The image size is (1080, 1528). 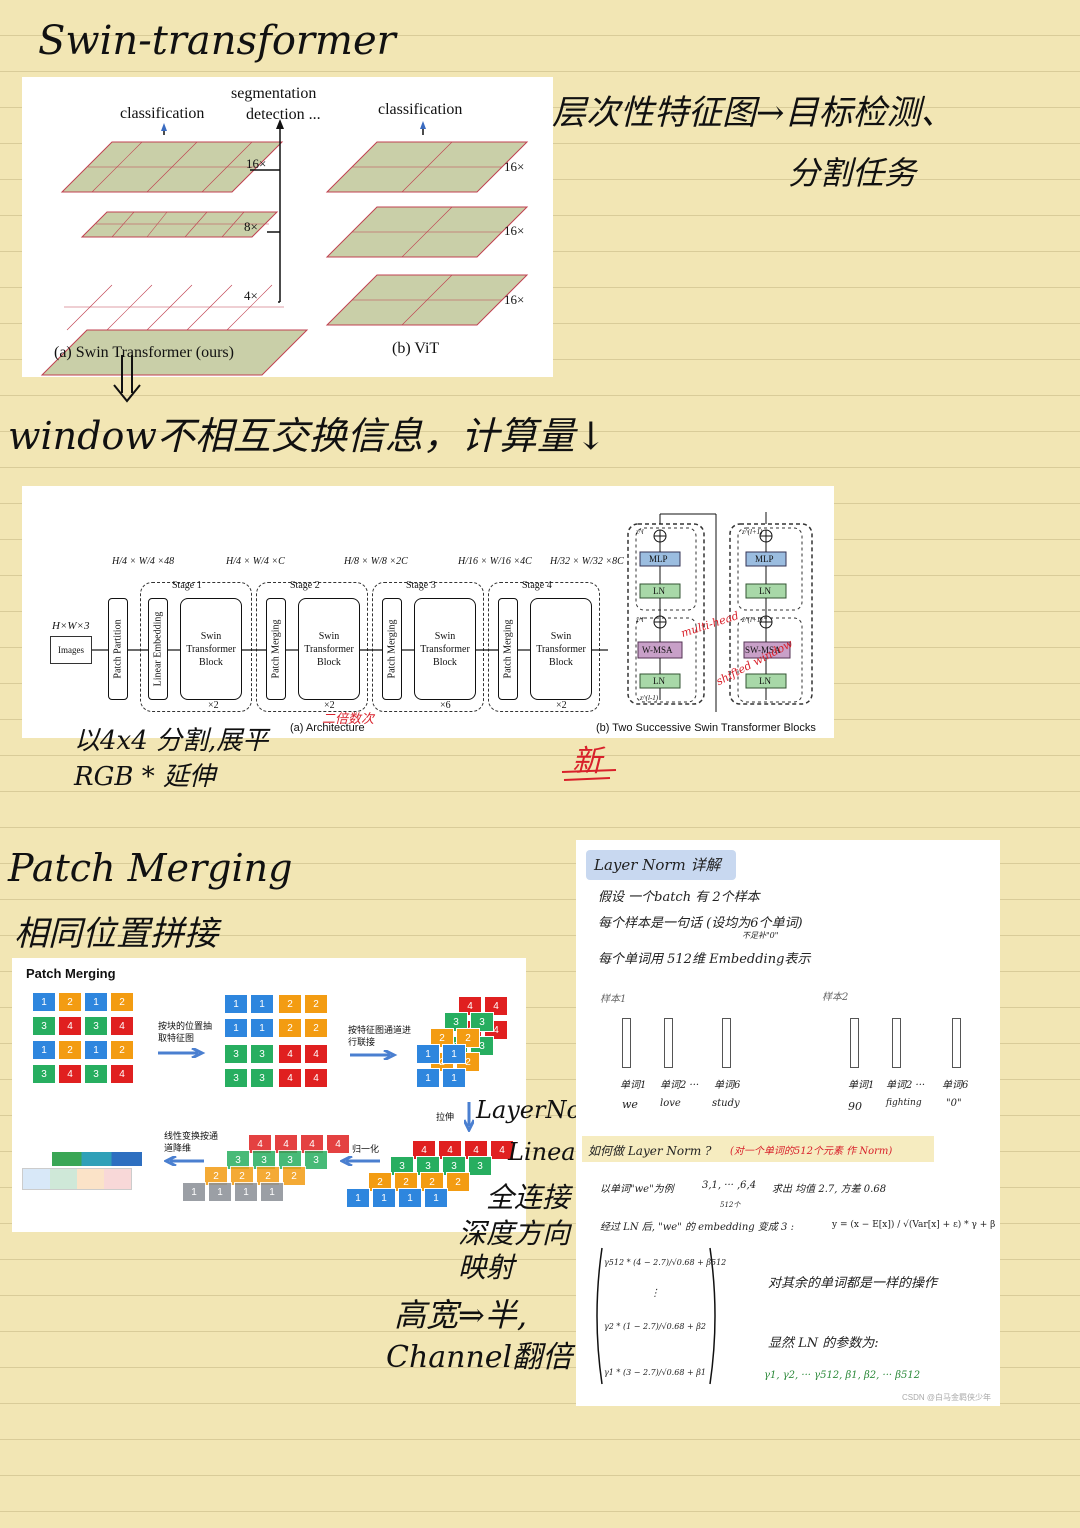 What do you see at coordinates (191, 1142) in the screenshot?
I see `linear-label: 线性变换按通道降维` at bounding box center [191, 1142].